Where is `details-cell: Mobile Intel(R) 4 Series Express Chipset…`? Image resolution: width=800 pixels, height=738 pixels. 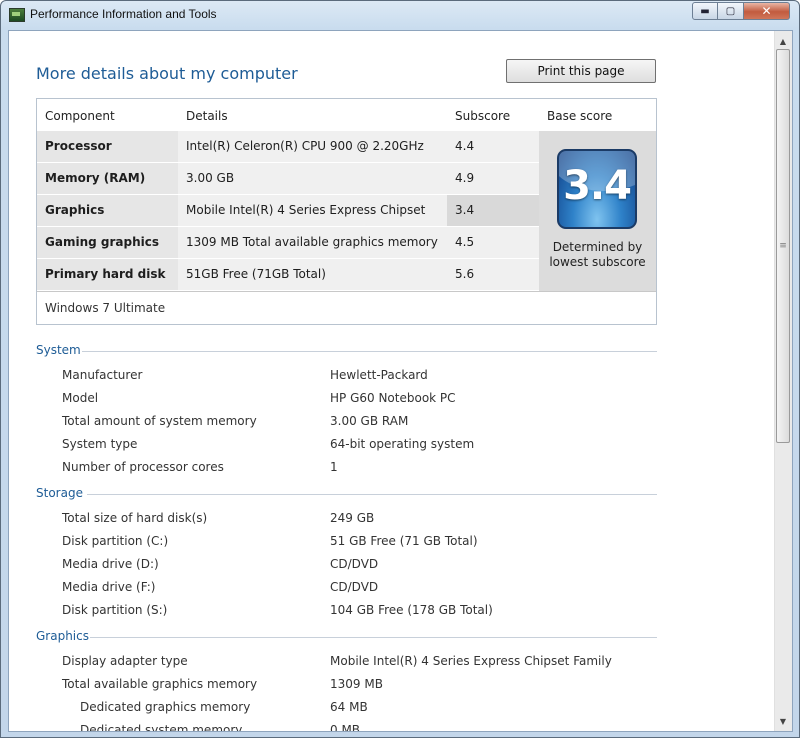
details-cell: Mobile Intel(R) 4 Series Express Chipset… is located at coordinates (312, 221).